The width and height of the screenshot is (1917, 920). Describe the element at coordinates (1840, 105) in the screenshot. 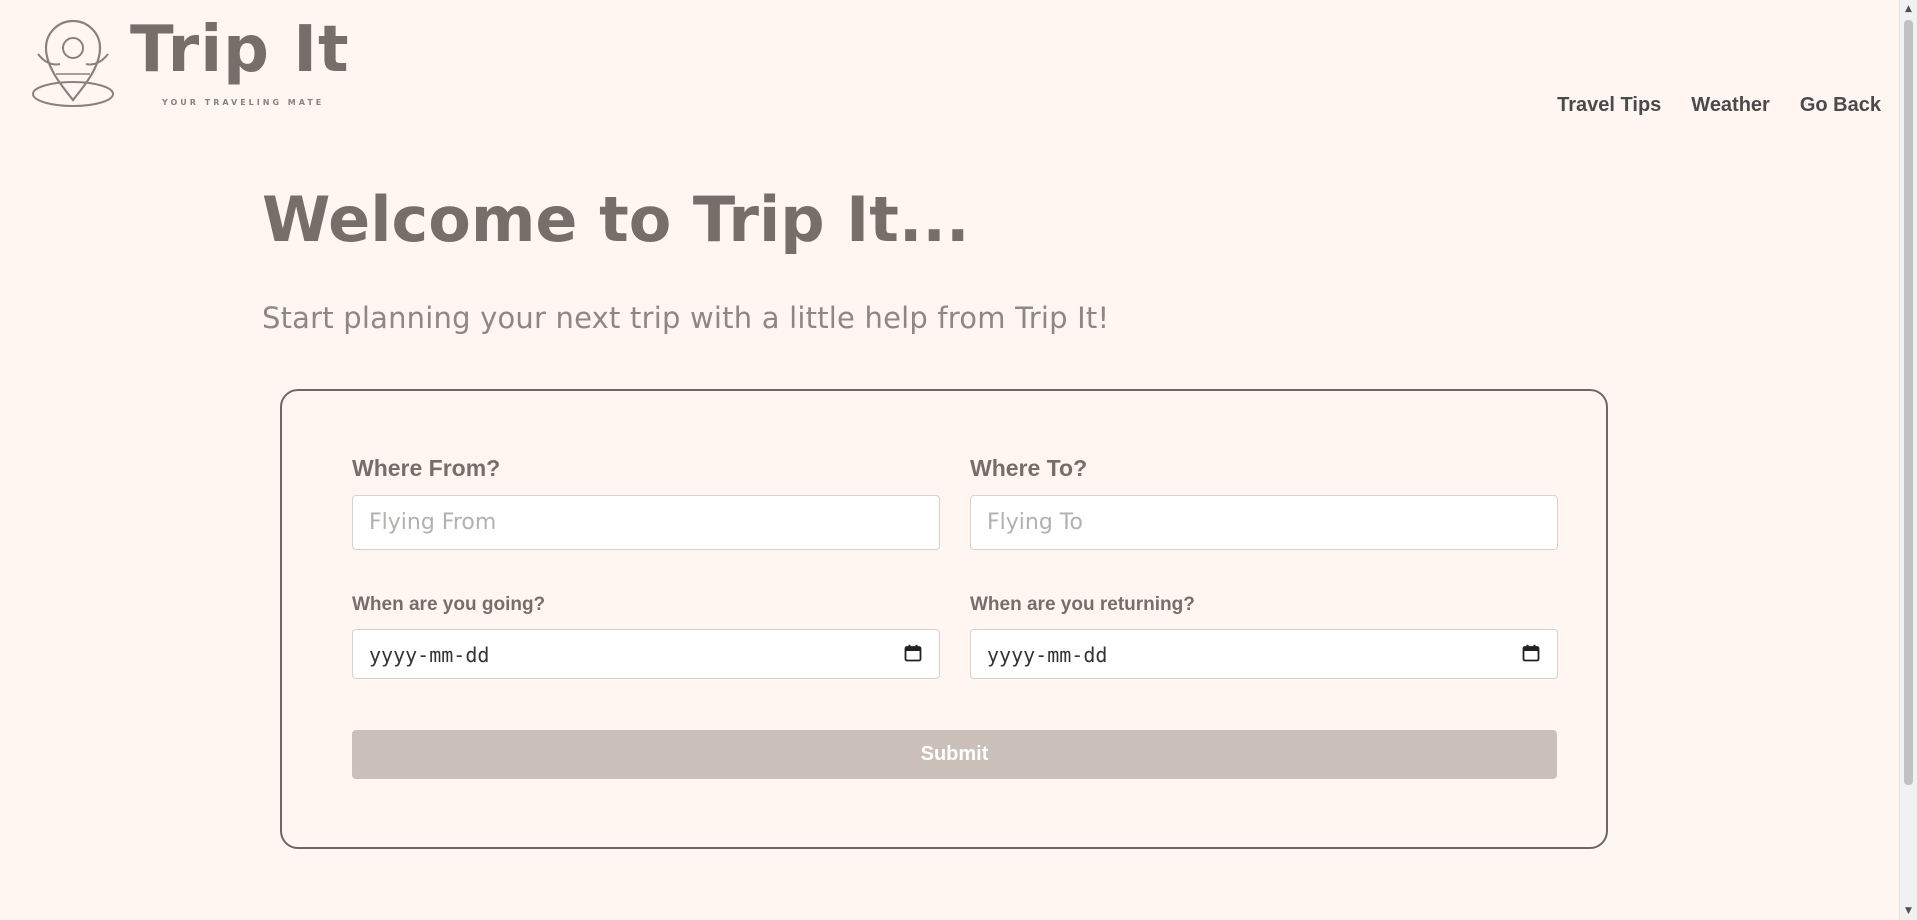

I see `nav-go-back: Go Back` at that location.